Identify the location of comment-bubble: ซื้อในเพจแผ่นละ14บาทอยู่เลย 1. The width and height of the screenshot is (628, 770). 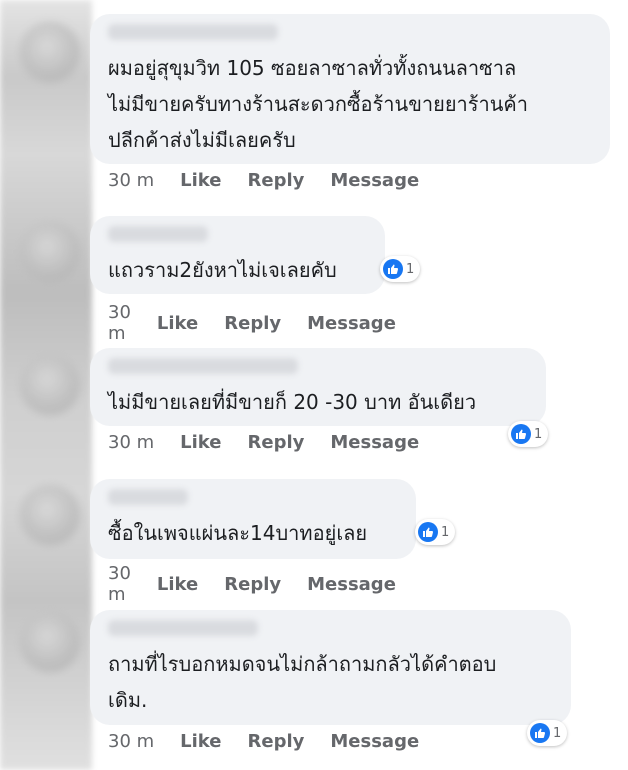
(273, 519).